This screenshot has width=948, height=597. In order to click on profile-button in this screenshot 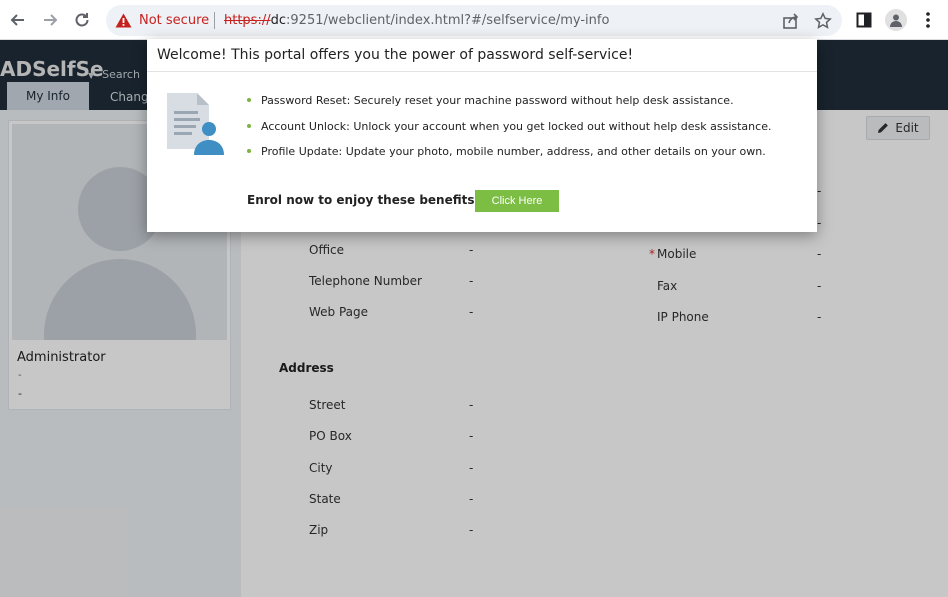, I will do `click(896, 20)`.